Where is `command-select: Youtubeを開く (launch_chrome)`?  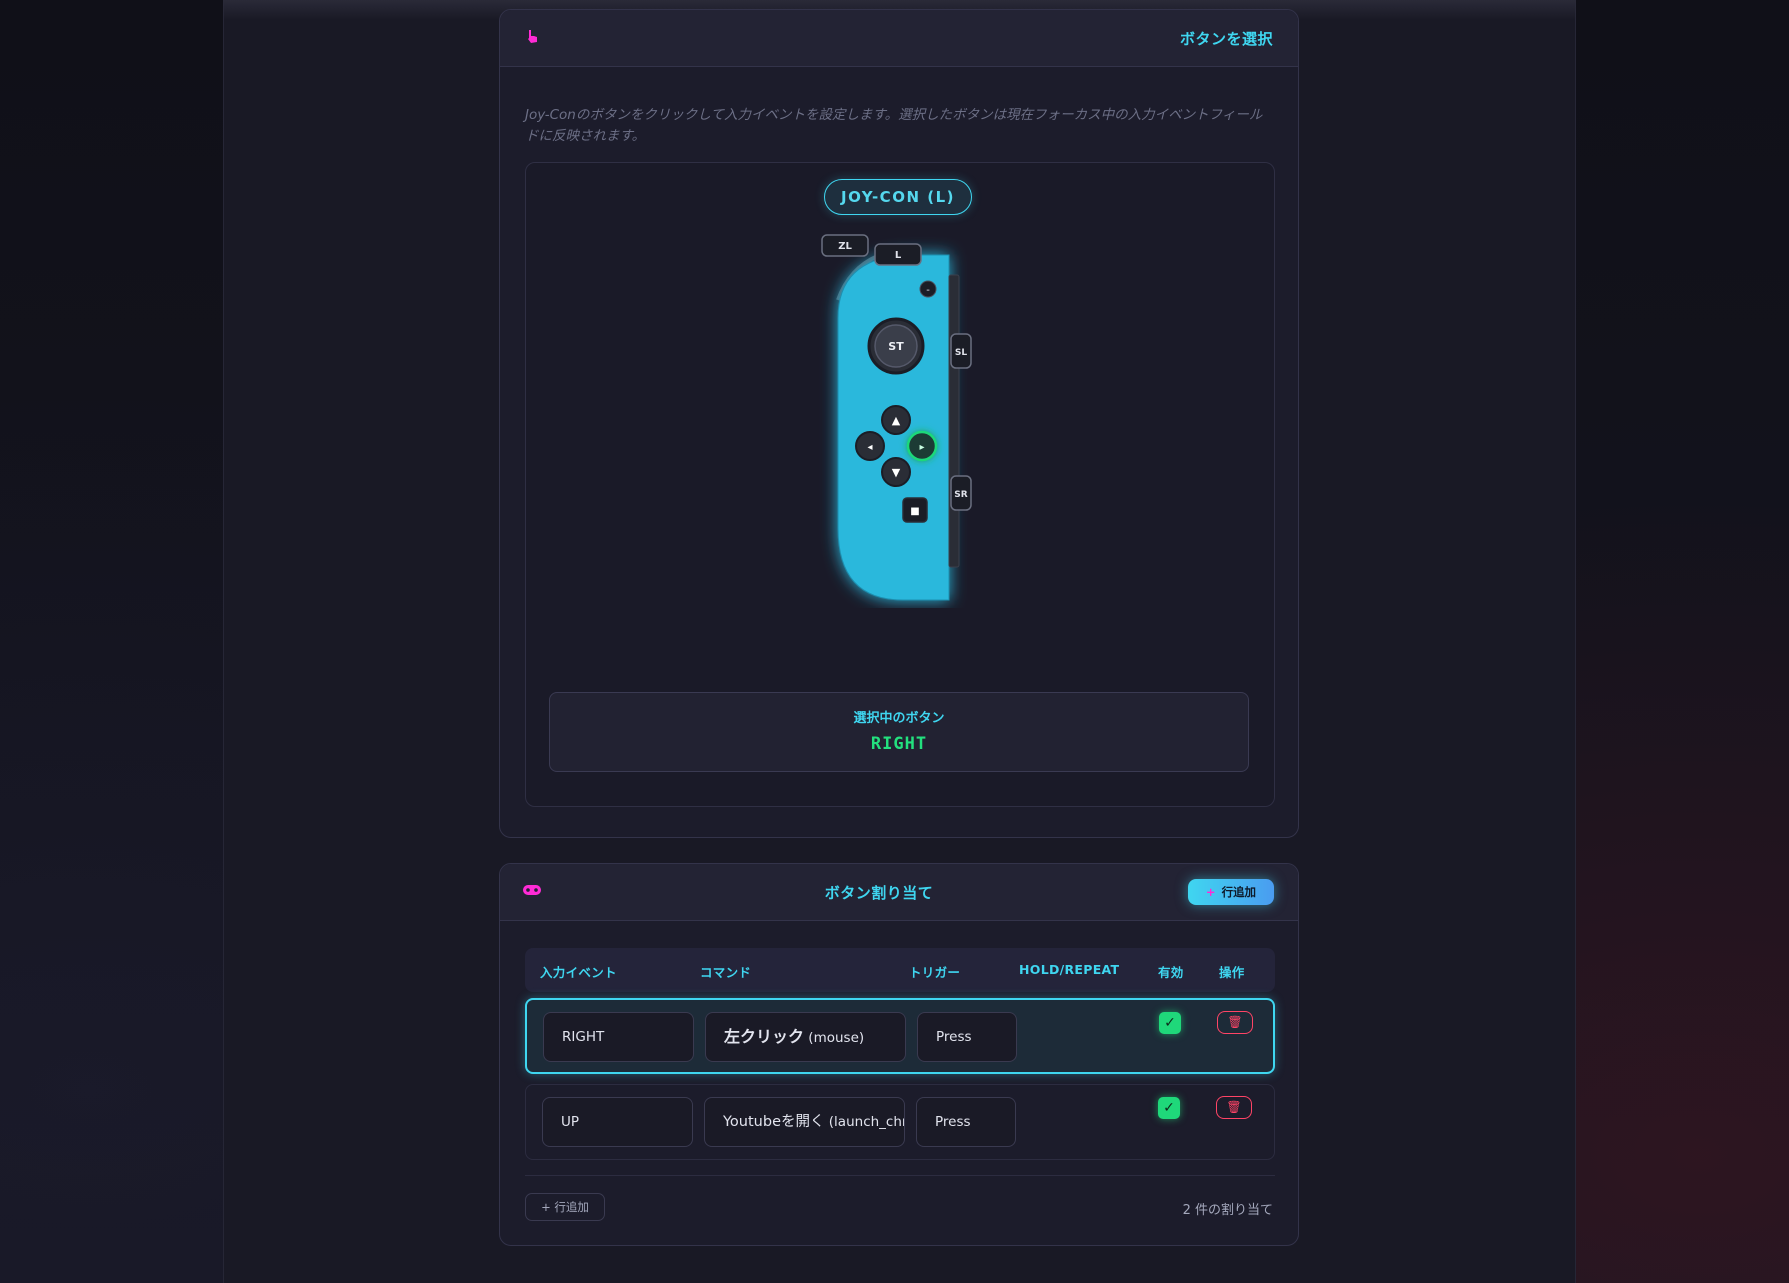
command-select: Youtubeを開く (launch_chrome) is located at coordinates (804, 1122).